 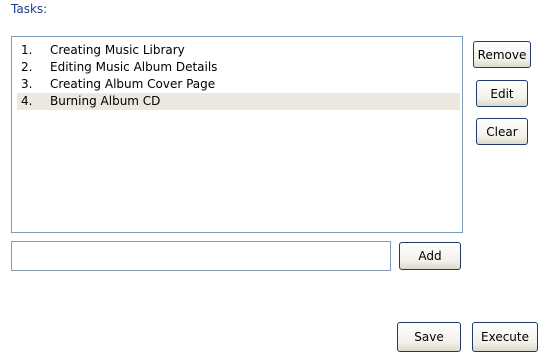 I want to click on add-button: Add, so click(x=430, y=256).